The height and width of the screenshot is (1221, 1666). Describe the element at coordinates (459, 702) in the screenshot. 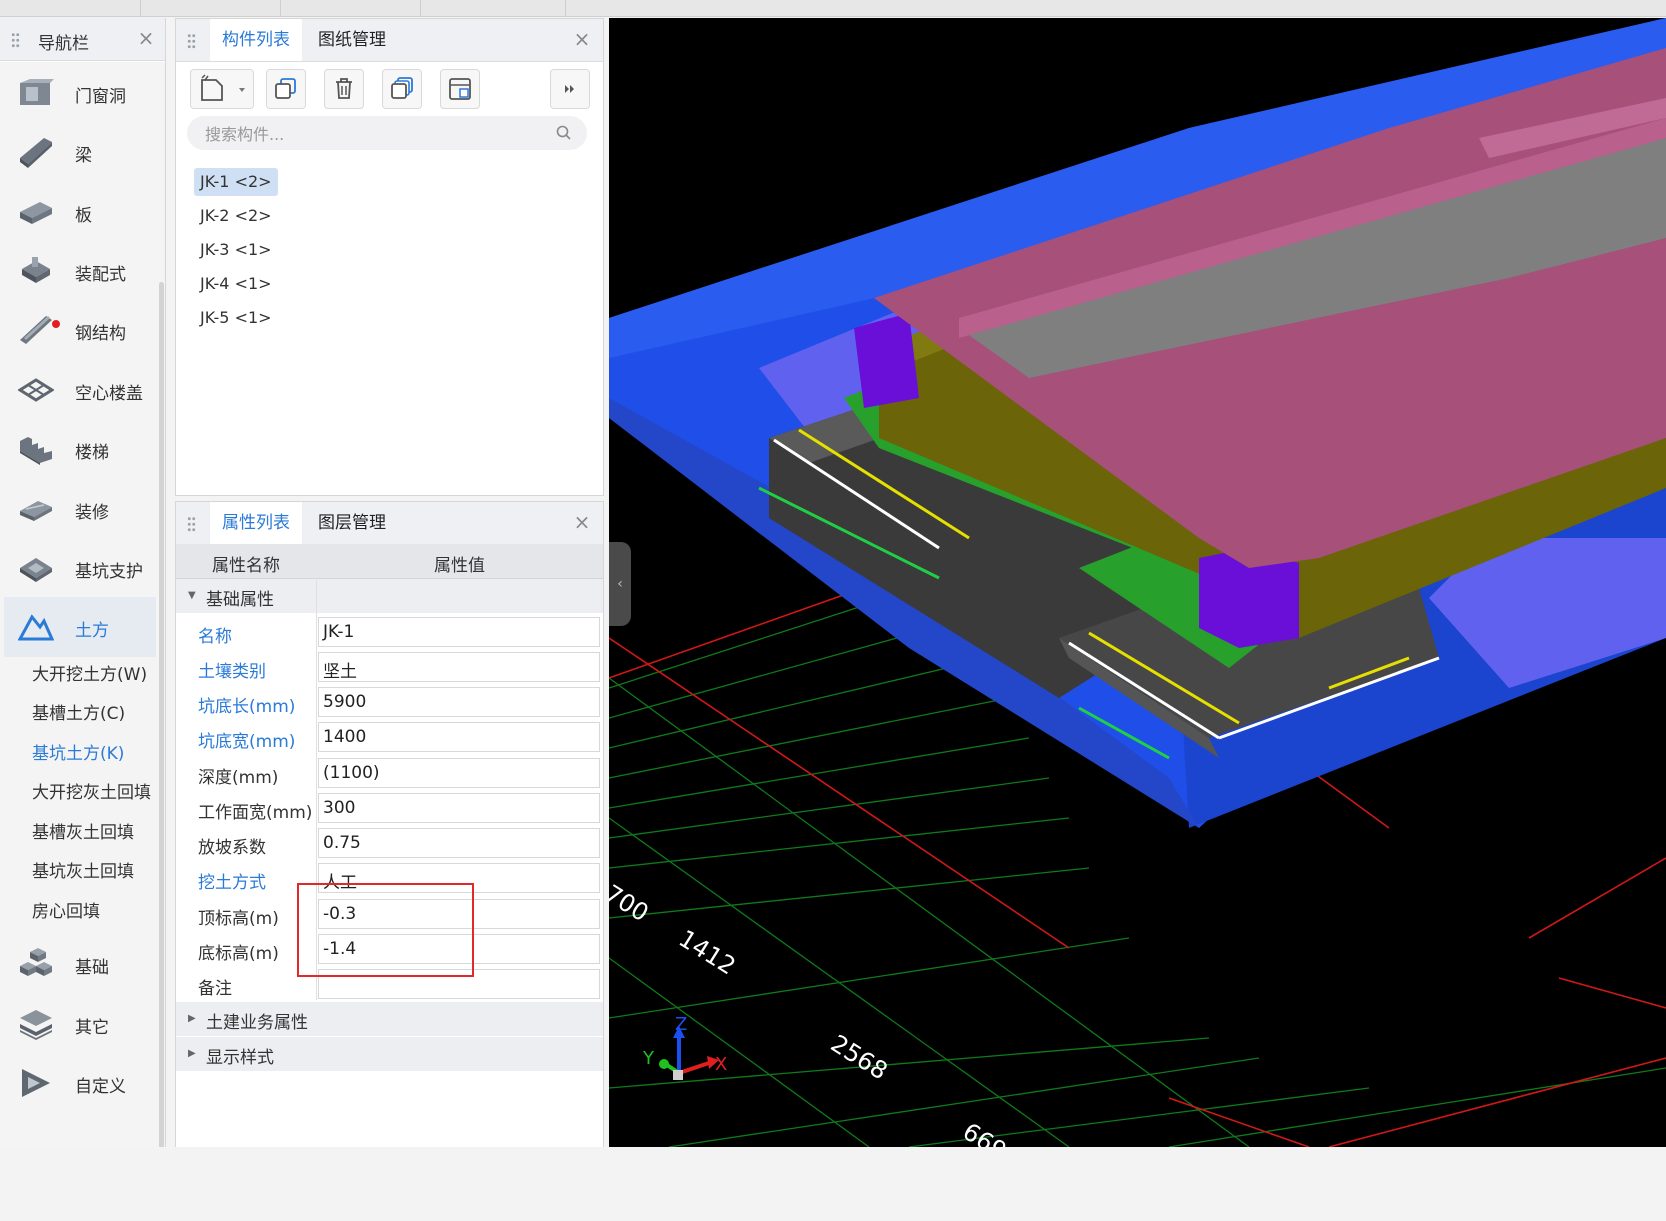

I see `property-value-field: 5900` at that location.